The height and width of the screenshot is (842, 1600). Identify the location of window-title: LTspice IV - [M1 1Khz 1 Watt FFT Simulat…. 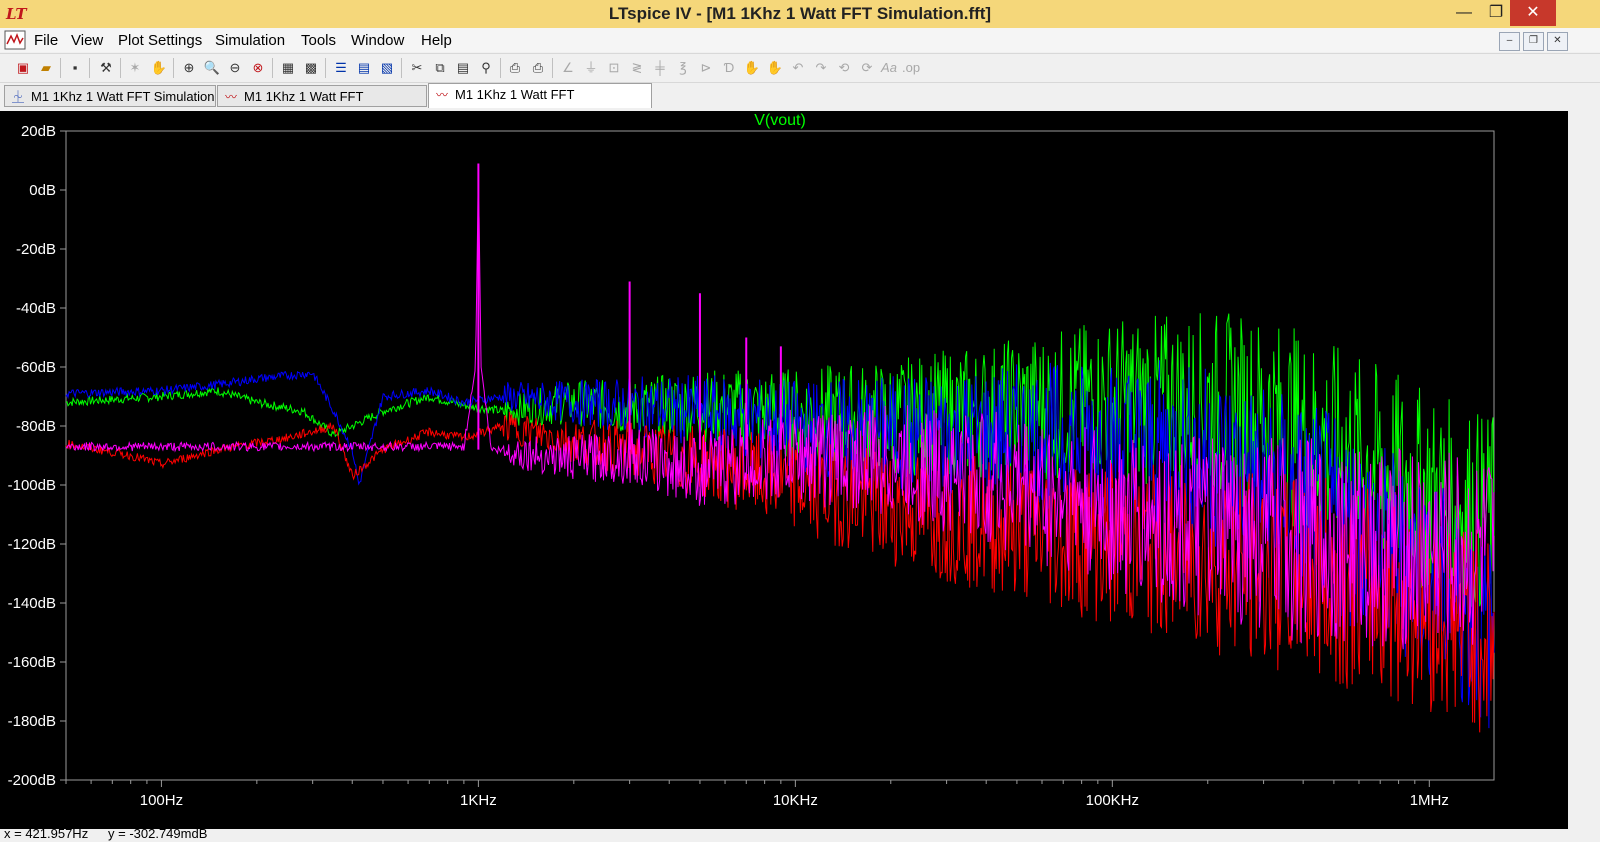
(800, 13).